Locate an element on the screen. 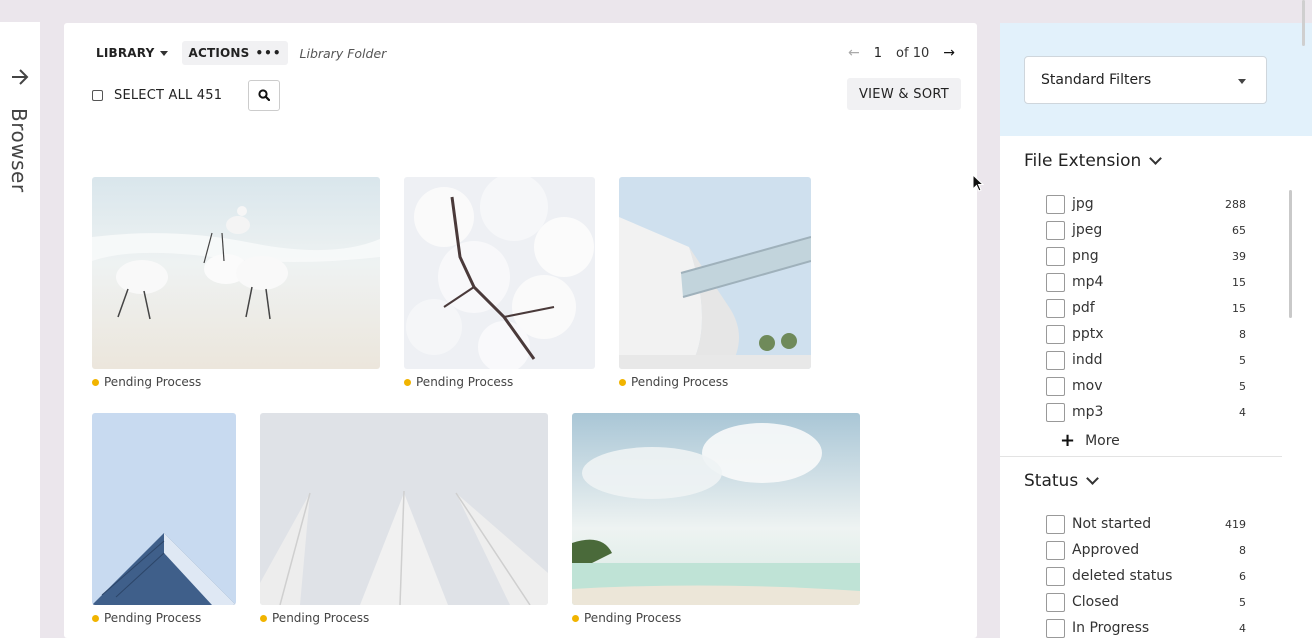  filter-scrollbar is located at coordinates (1290, 254).